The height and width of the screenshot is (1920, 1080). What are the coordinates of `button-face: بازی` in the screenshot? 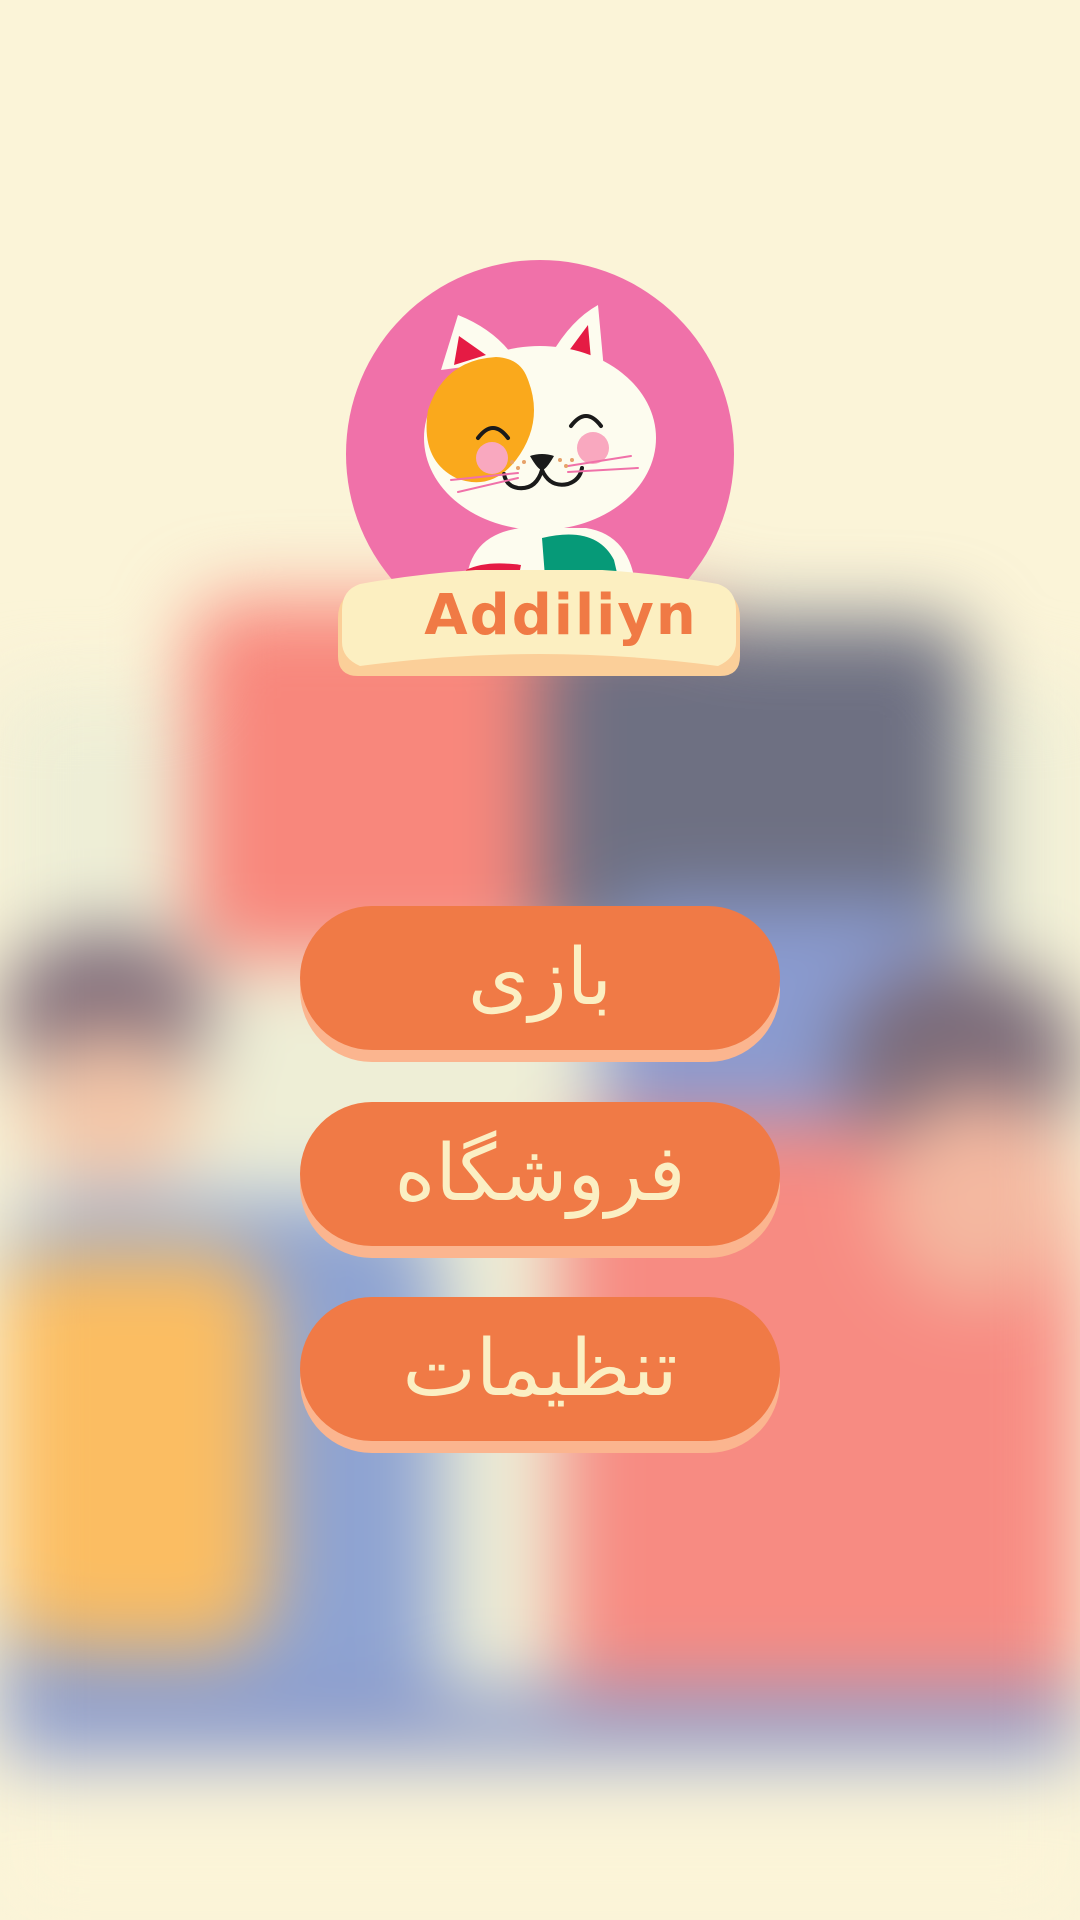 It's located at (540, 978).